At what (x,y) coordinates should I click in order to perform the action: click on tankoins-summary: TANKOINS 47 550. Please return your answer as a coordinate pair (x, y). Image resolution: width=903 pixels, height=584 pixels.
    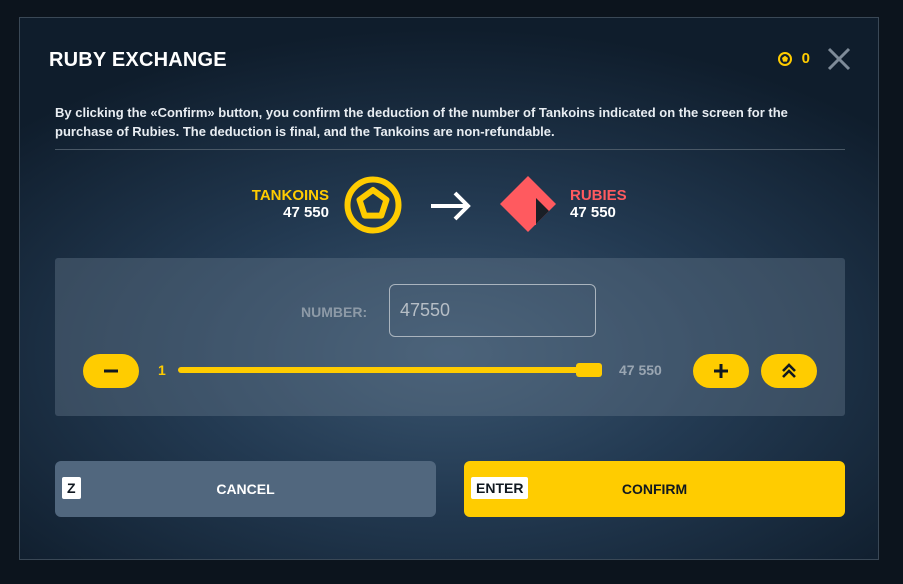
    Looking at the image, I should click on (290, 204).